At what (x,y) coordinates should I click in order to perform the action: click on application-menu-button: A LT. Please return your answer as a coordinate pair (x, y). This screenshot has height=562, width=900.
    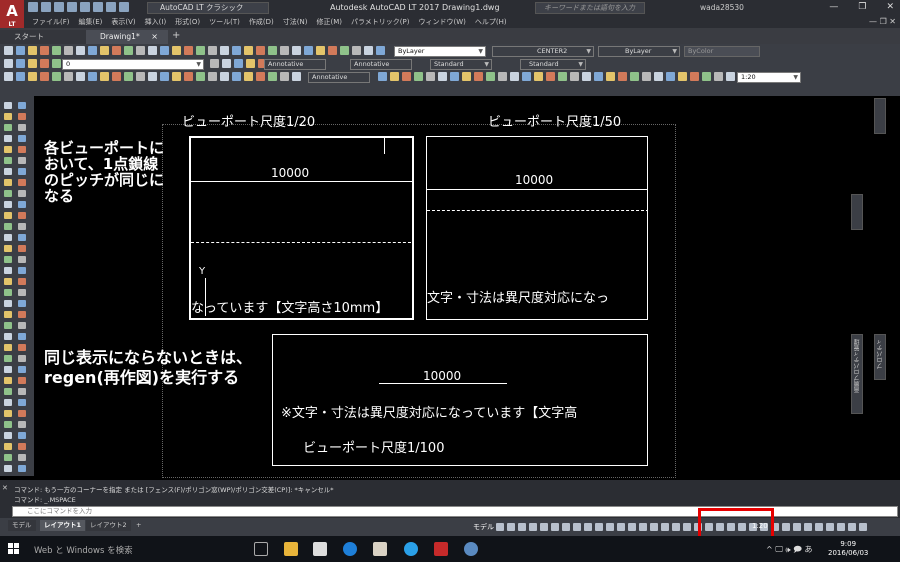
    Looking at the image, I should click on (12, 14).